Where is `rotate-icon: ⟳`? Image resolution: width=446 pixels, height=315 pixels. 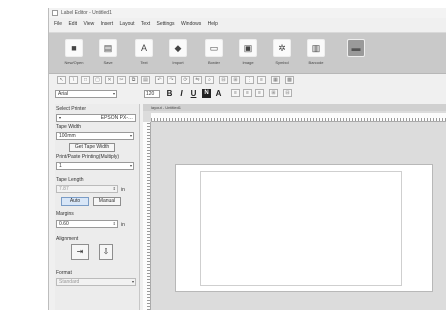
rotate-icon: ⟳ is located at coordinates (185, 80).